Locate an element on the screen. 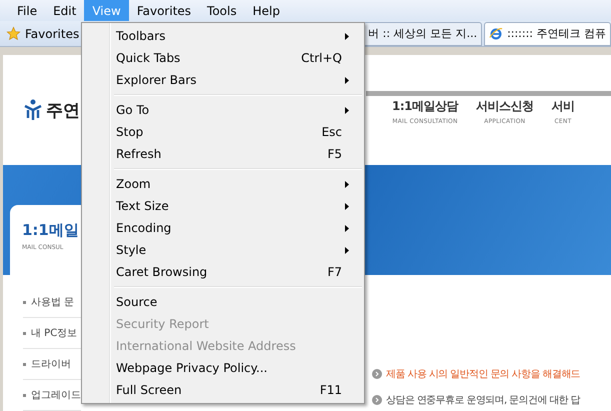  menu-item: Quick Tabs Ctrl+Q is located at coordinates (223, 58).